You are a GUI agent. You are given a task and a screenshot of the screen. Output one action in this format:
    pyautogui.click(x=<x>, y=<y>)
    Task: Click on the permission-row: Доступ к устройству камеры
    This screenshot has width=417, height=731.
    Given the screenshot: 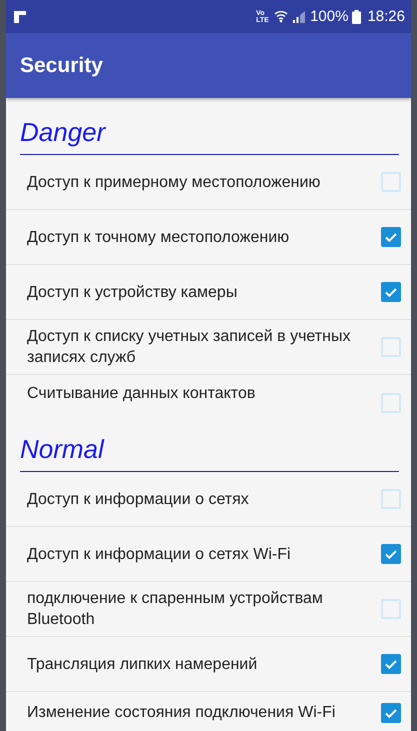 What is the action you would take?
    pyautogui.click(x=208, y=292)
    